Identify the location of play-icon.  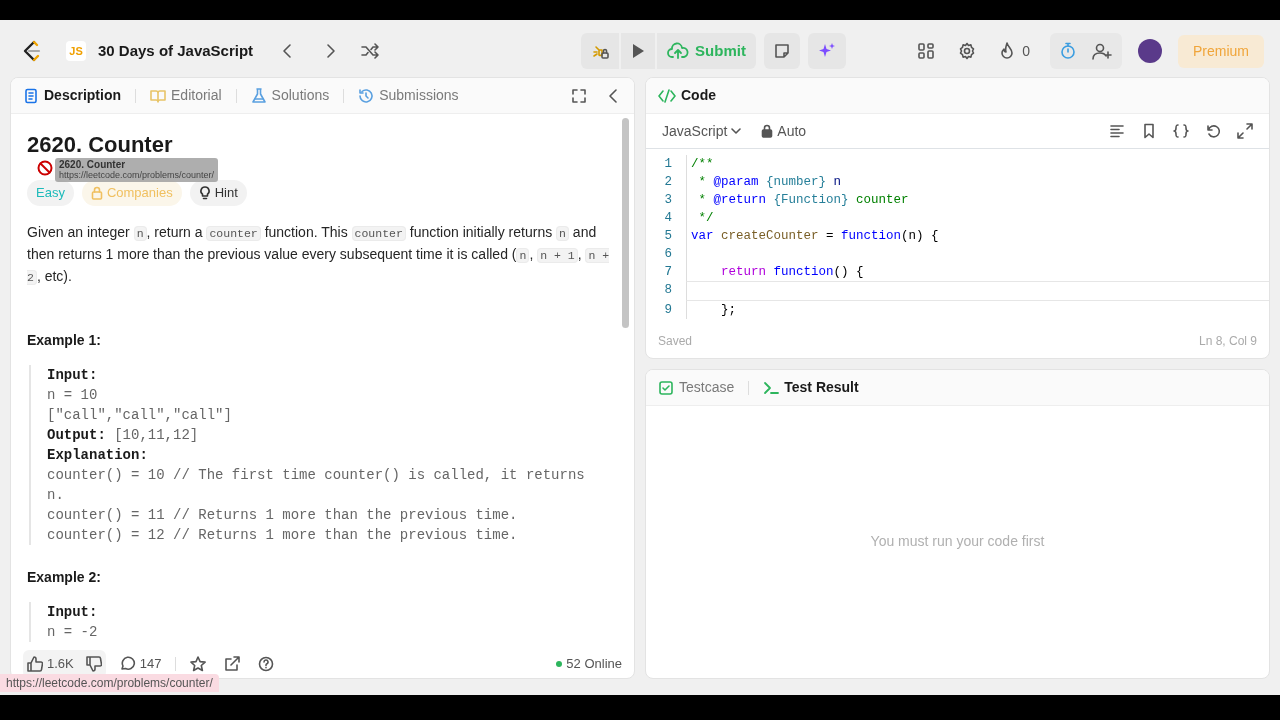
(638, 51).